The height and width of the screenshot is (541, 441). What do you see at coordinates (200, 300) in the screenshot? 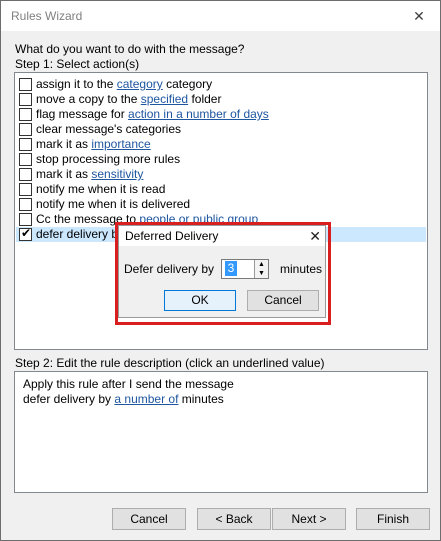
I see `ok-button: OK` at bounding box center [200, 300].